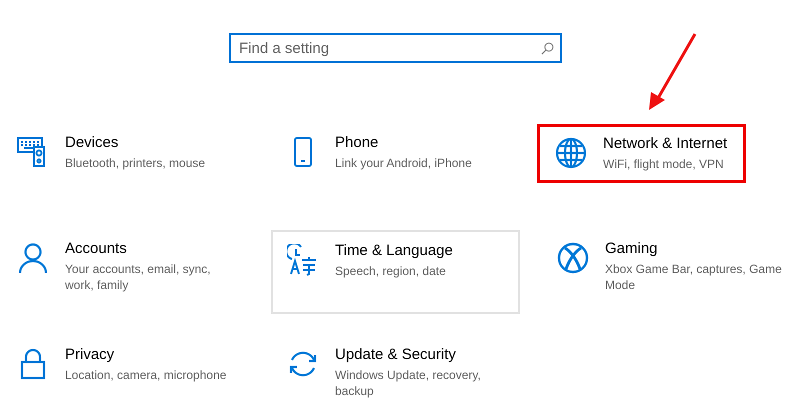 This screenshot has height=401, width=796. Describe the element at coordinates (664, 164) in the screenshot. I see `tile-description: WiFi, flight mode, VPN` at that location.